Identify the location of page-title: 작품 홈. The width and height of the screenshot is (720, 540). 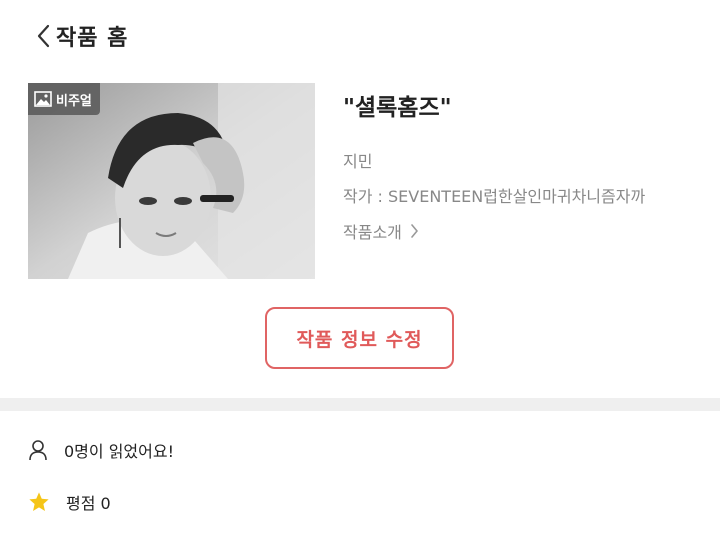
(92, 38).